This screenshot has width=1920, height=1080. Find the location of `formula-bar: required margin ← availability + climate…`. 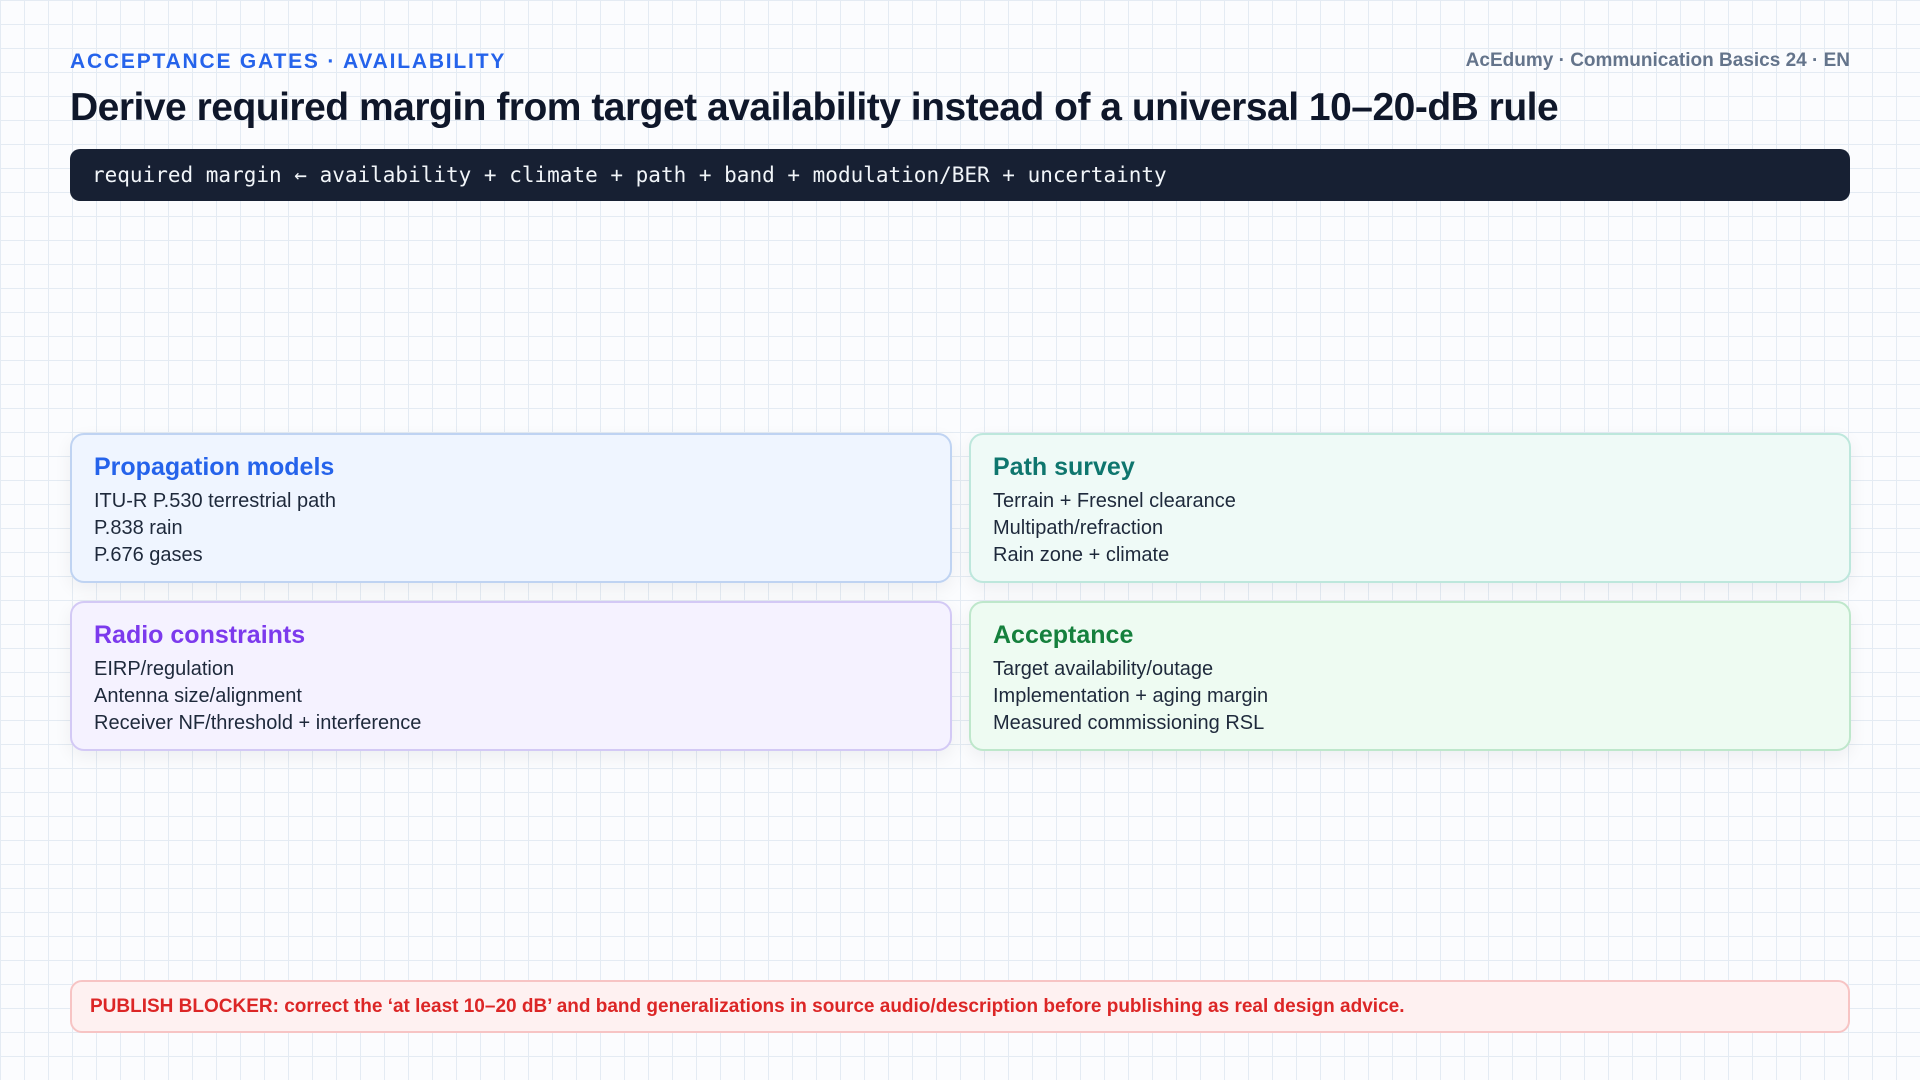

formula-bar: required margin ← availability + climate… is located at coordinates (960, 175).